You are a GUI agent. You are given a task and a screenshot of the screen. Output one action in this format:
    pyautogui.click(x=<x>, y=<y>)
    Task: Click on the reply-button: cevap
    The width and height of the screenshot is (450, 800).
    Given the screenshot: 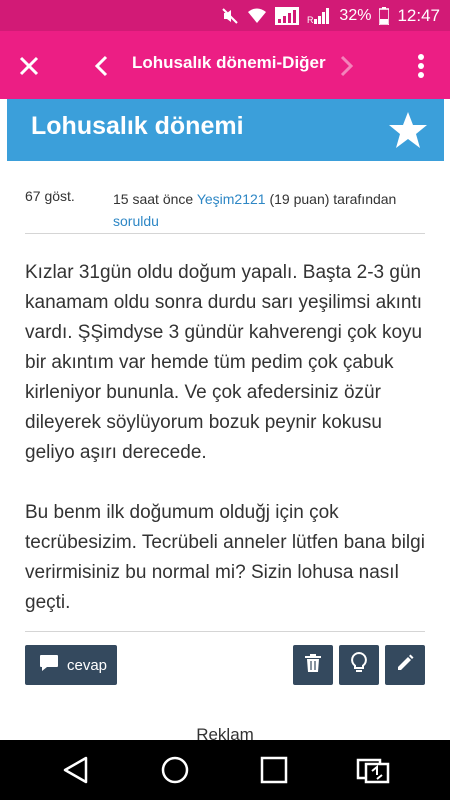 What is the action you would take?
    pyautogui.click(x=71, y=665)
    